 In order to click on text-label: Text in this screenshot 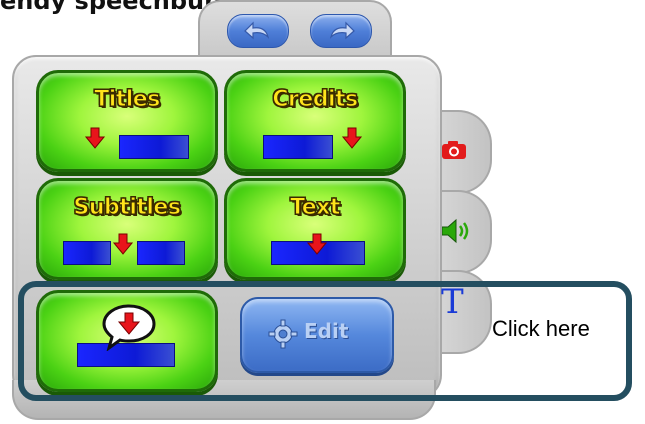, I will do `click(315, 208)`.